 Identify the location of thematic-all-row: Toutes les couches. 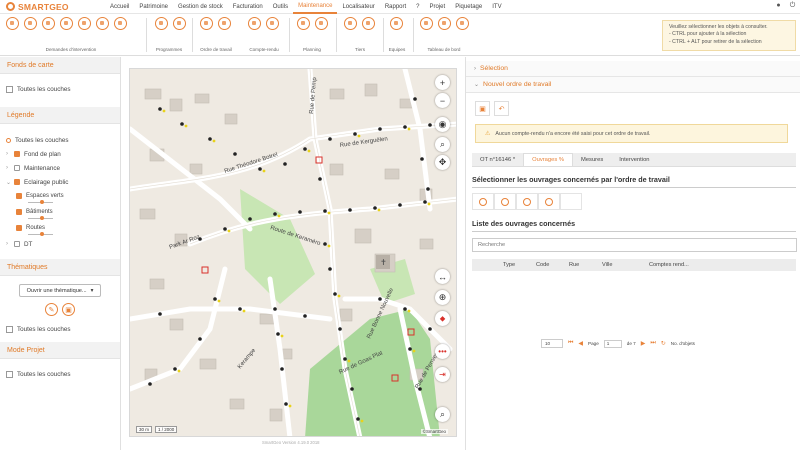
(60, 329).